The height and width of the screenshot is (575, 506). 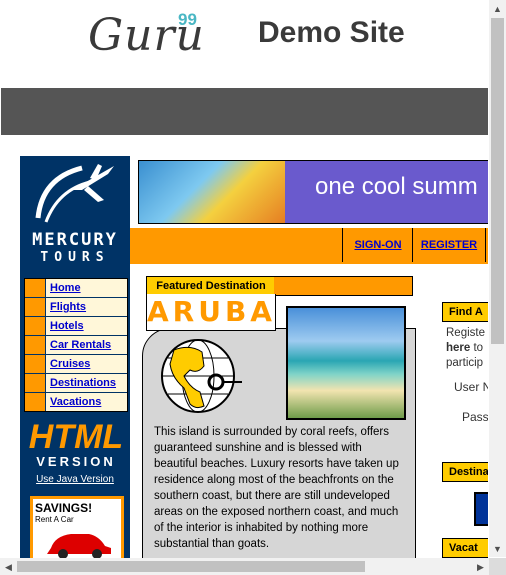 I want to click on nav-item-car-rentals: Car Rentals, so click(x=76, y=345).